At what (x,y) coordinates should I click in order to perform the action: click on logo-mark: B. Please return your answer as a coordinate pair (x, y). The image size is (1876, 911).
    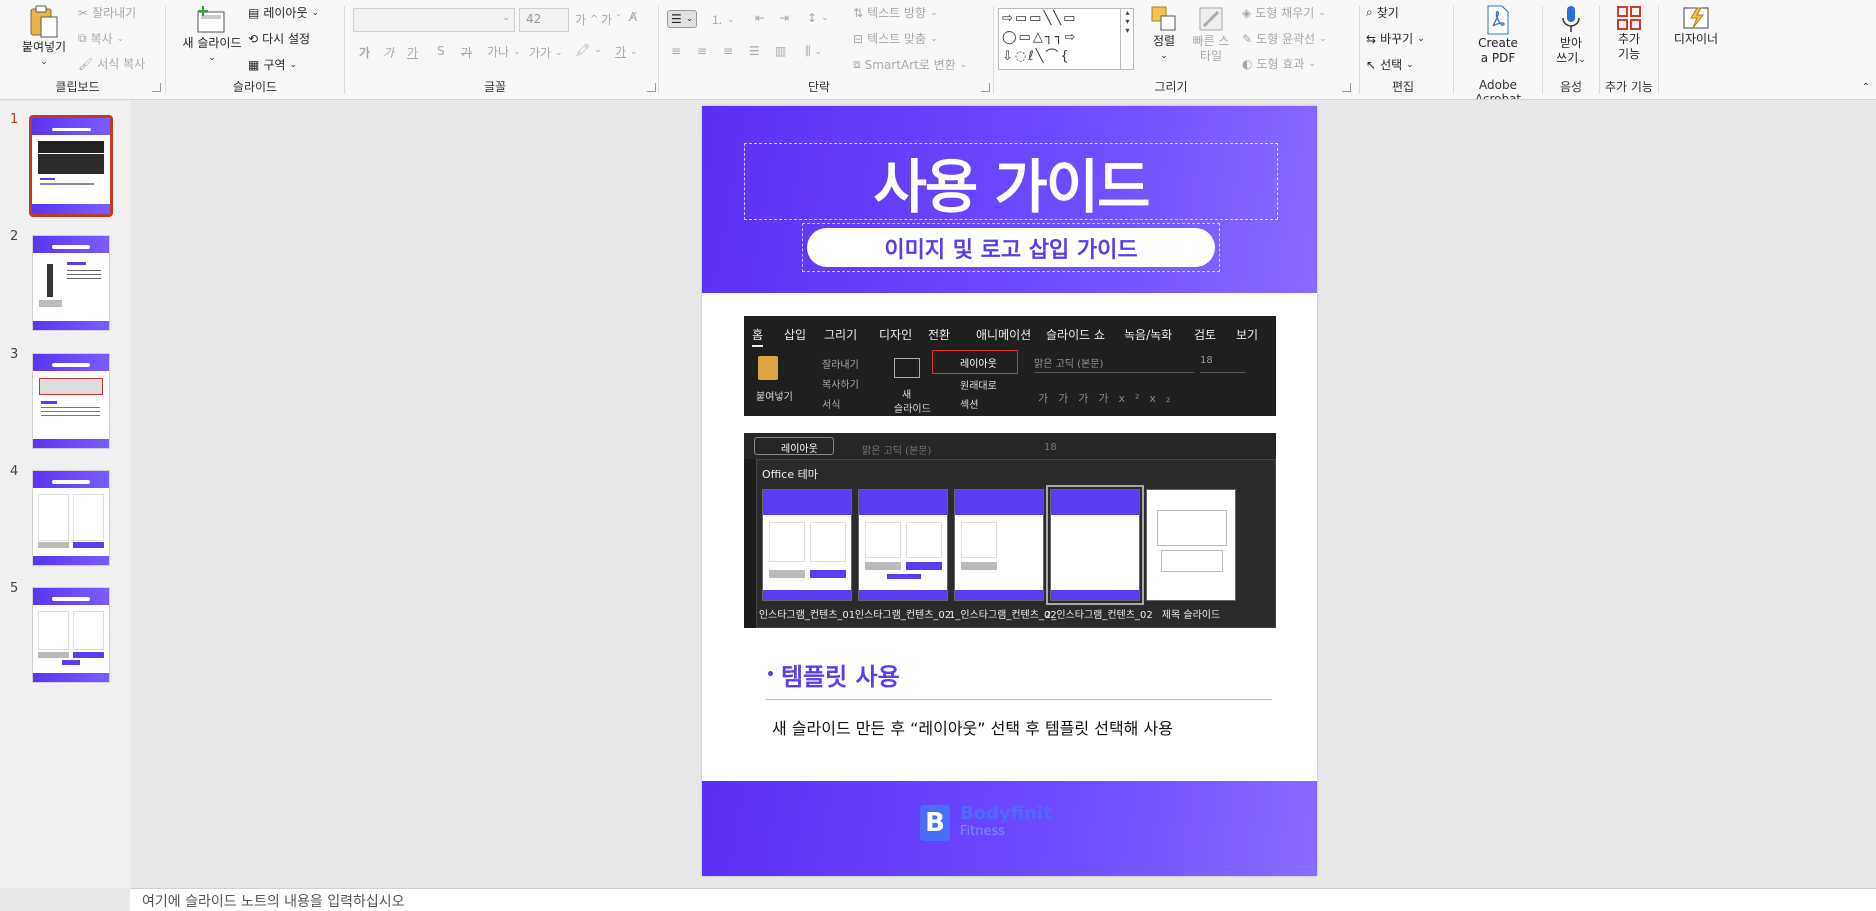
    Looking at the image, I should click on (935, 823).